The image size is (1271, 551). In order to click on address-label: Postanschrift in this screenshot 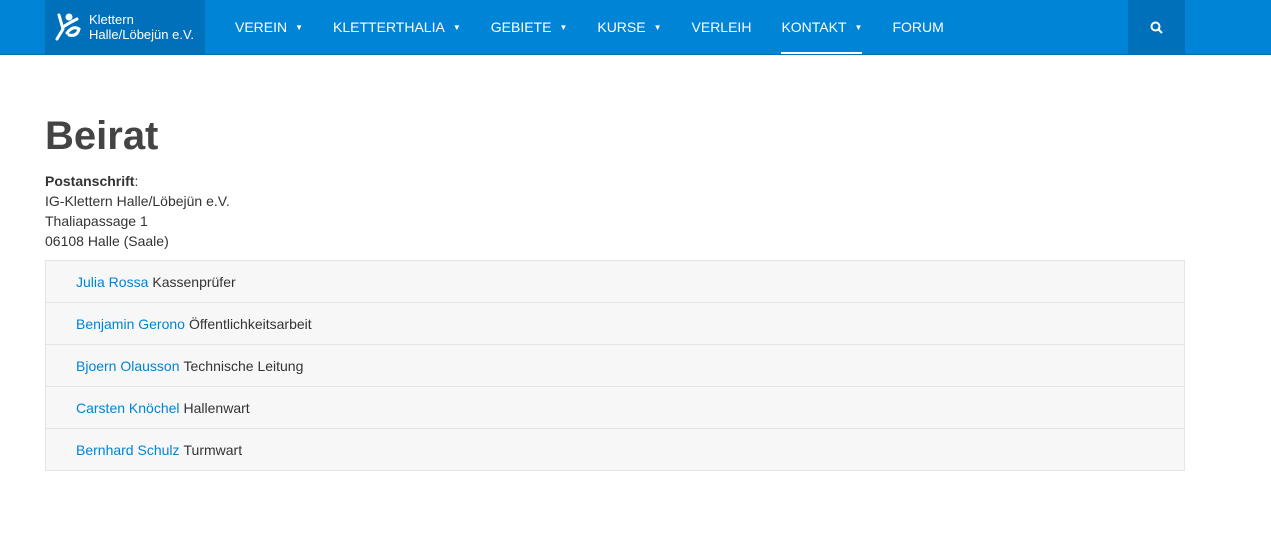, I will do `click(90, 181)`.